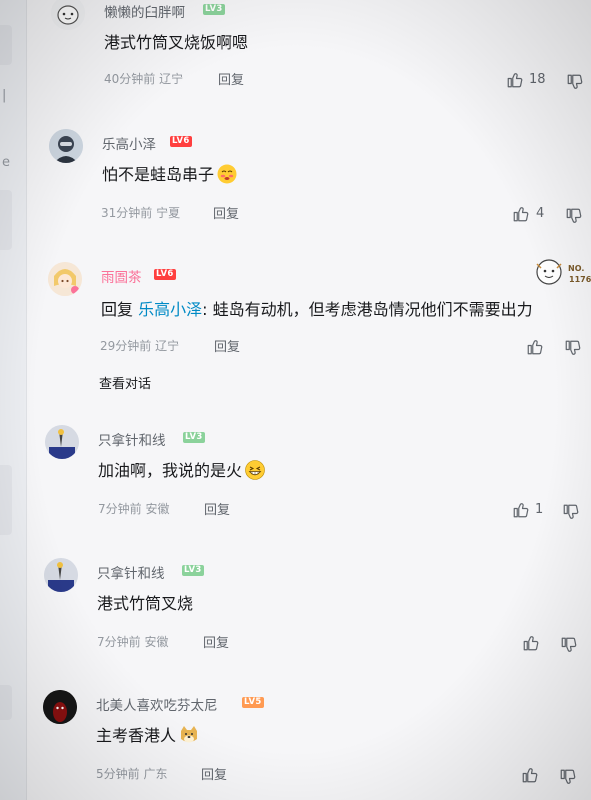 Image resolution: width=591 pixels, height=800 pixels. I want to click on fan-badge-number: 1176, so click(580, 279).